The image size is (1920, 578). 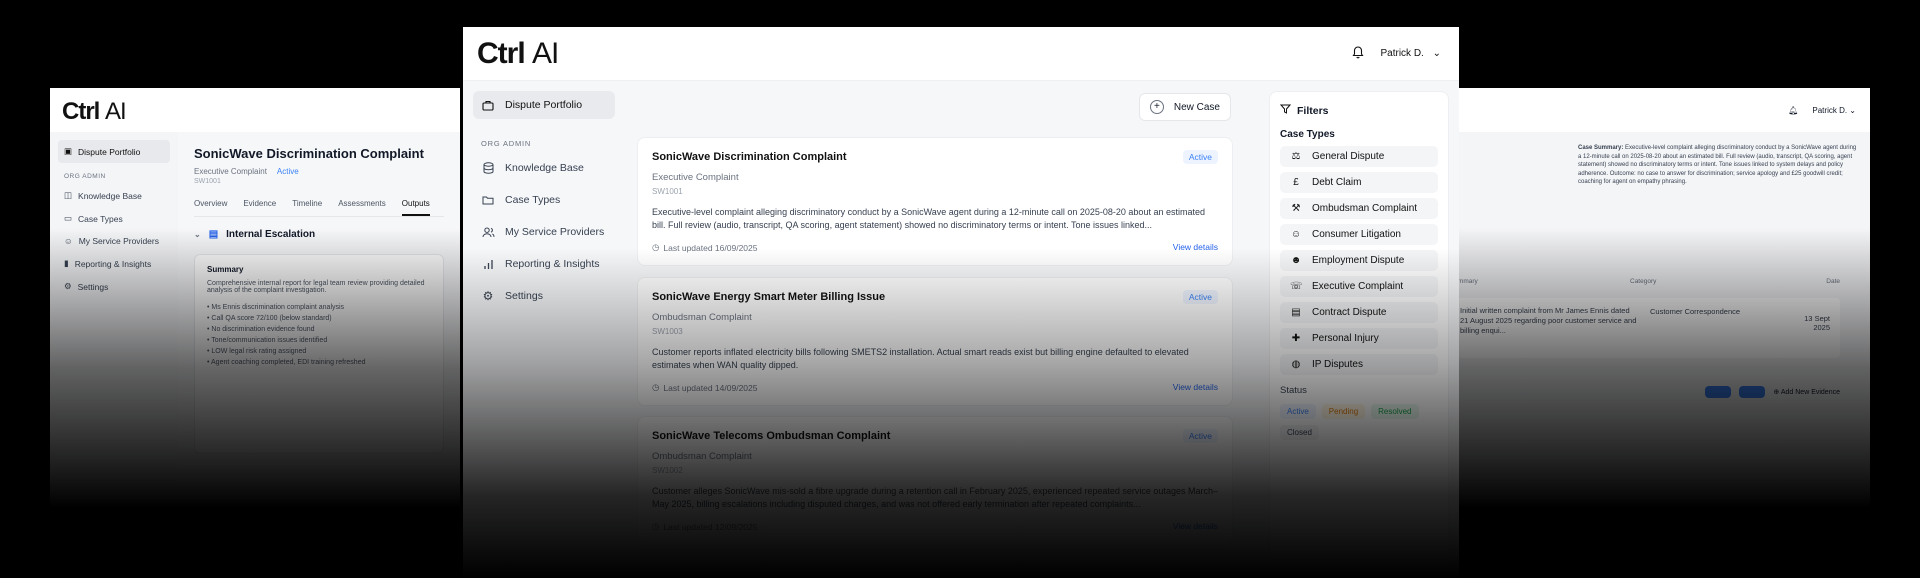 What do you see at coordinates (362, 207) in the screenshot?
I see `tab-assessments: Assessments` at bounding box center [362, 207].